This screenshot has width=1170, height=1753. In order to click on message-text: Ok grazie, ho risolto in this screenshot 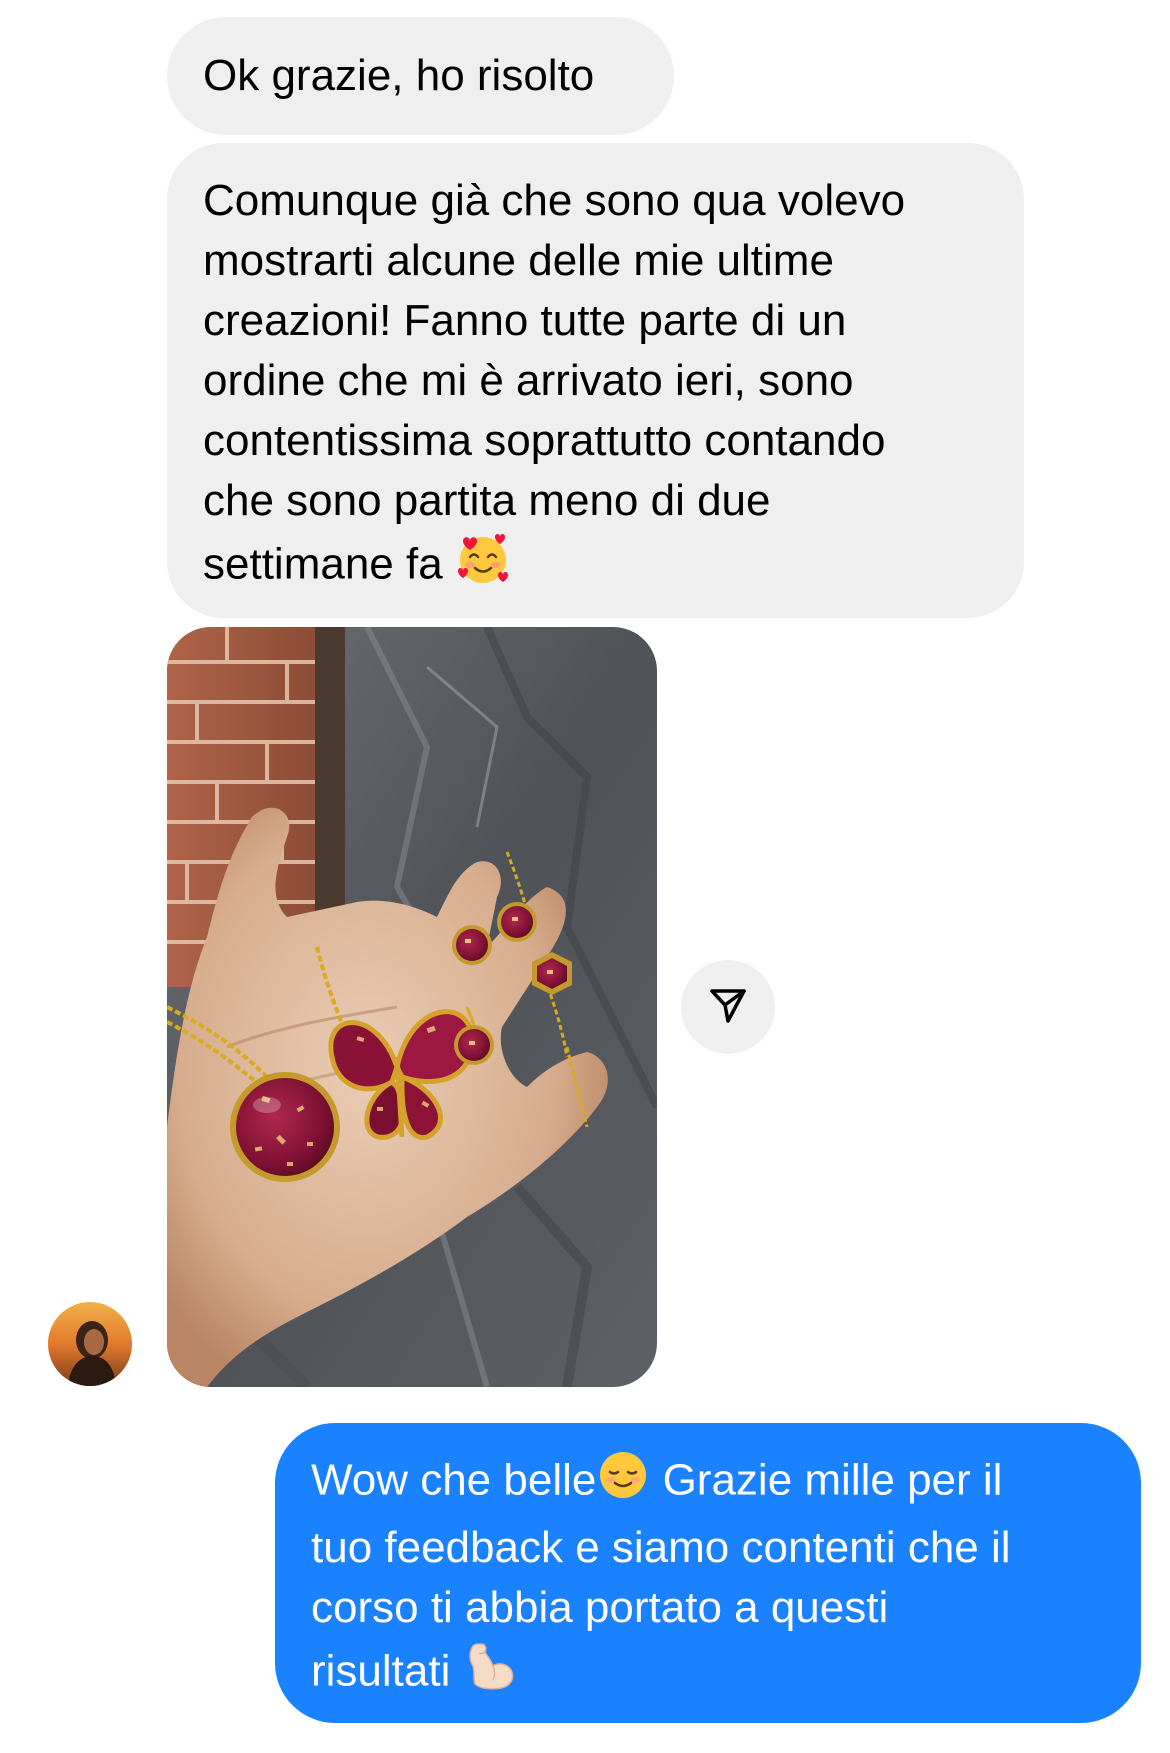, I will do `click(399, 75)`.